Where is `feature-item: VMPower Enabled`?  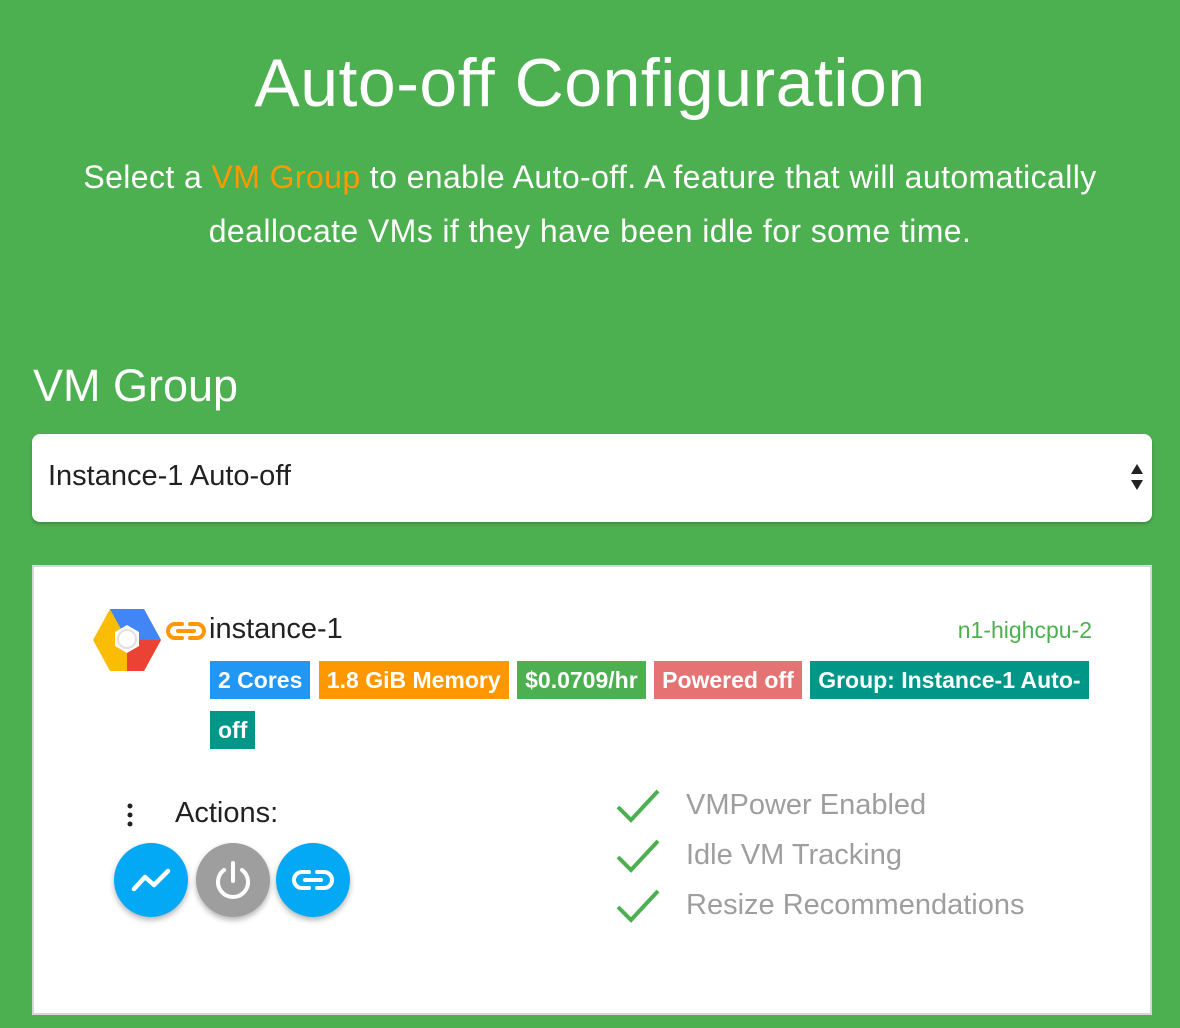
feature-item: VMPower Enabled is located at coordinates (844, 812).